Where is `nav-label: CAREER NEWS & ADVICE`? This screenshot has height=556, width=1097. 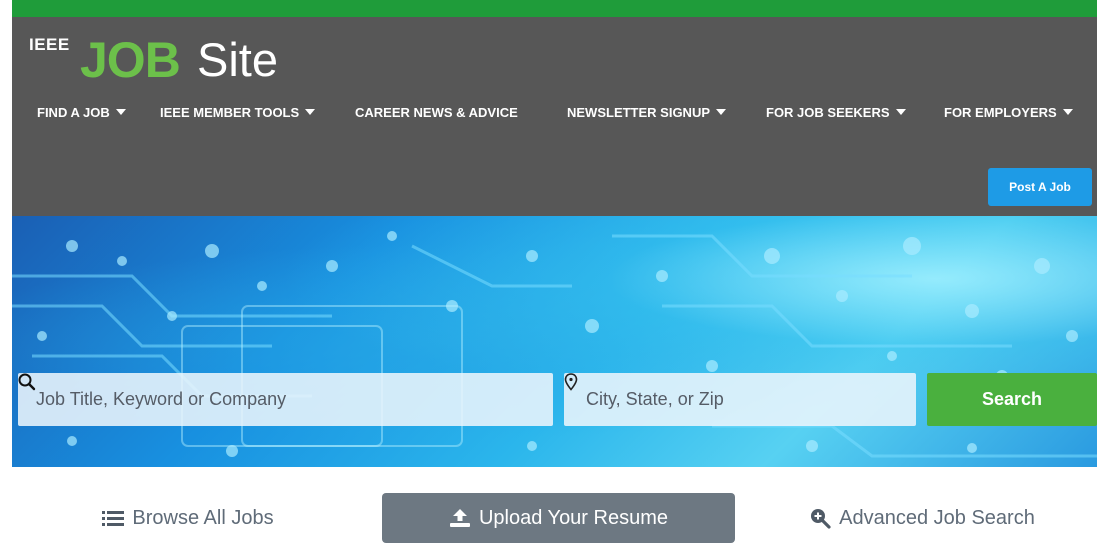
nav-label: CAREER NEWS & ADVICE is located at coordinates (436, 112).